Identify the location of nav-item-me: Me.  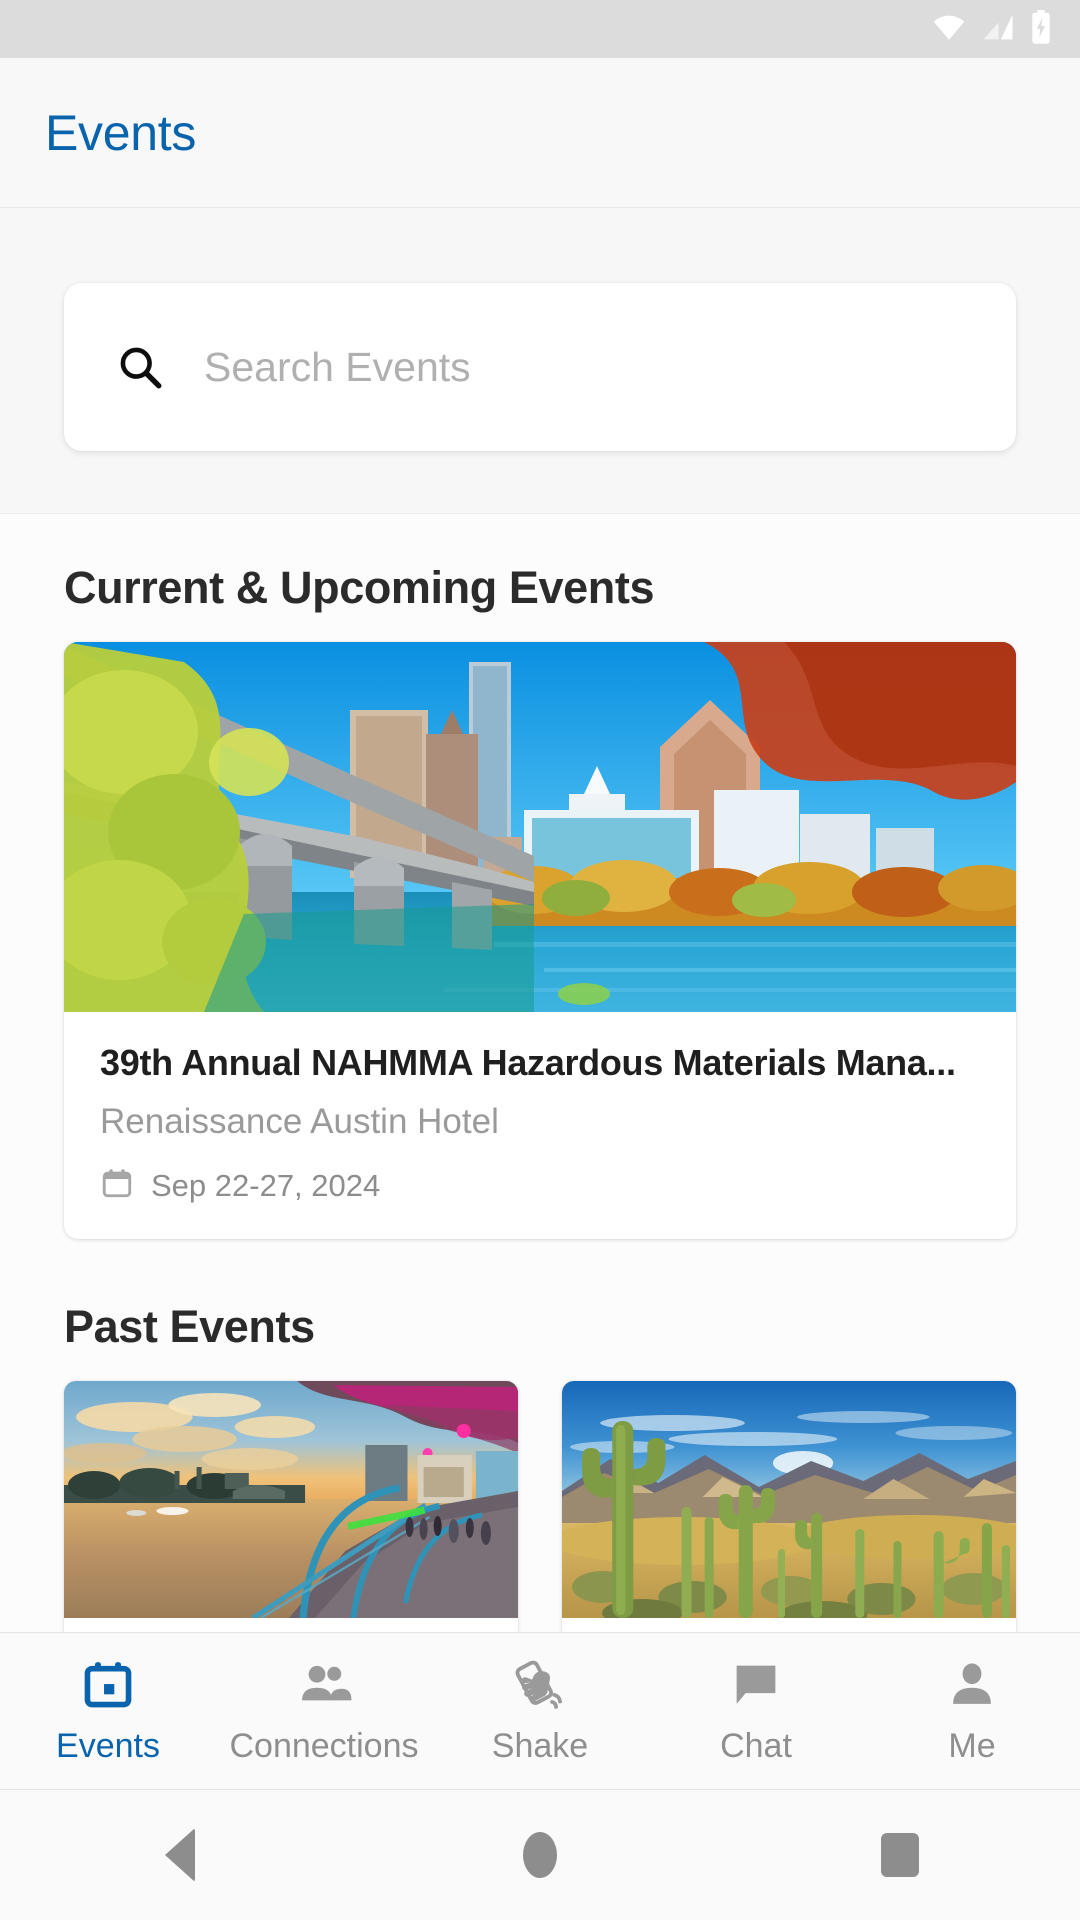
(972, 1711).